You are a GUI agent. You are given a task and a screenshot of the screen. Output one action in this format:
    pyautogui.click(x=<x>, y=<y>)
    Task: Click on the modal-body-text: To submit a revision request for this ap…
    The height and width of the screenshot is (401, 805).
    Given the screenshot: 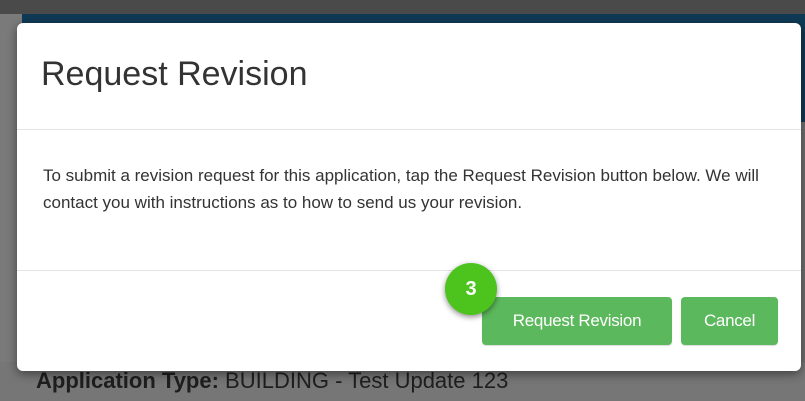 What is the action you would take?
    pyautogui.click(x=401, y=189)
    